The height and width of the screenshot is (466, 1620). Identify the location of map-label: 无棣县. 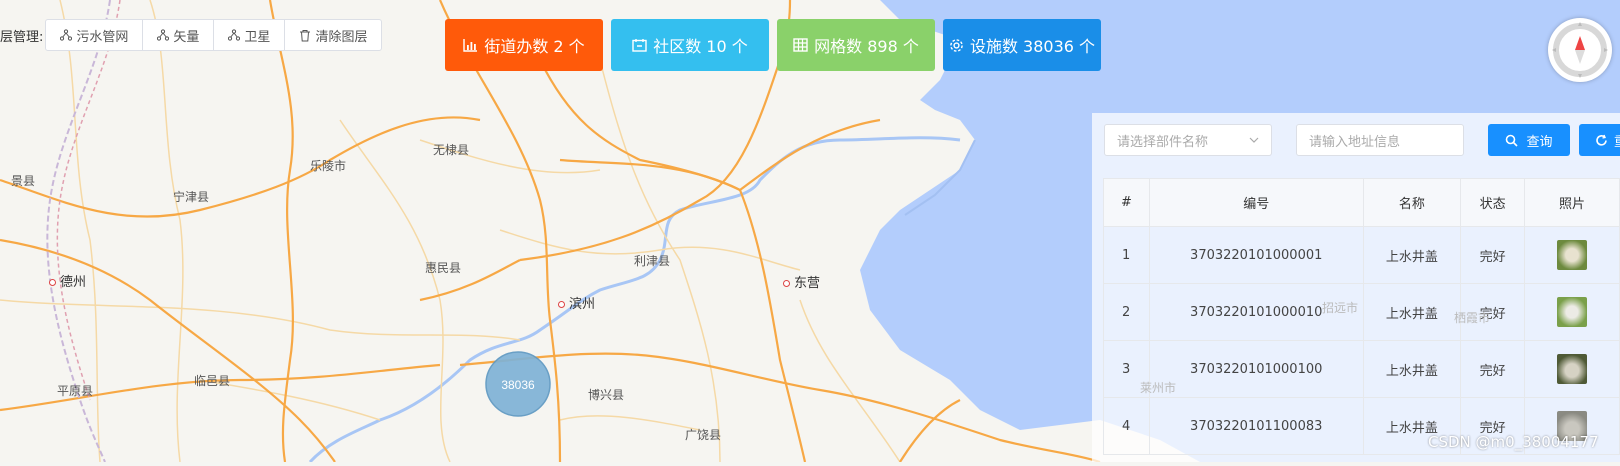
(451, 150).